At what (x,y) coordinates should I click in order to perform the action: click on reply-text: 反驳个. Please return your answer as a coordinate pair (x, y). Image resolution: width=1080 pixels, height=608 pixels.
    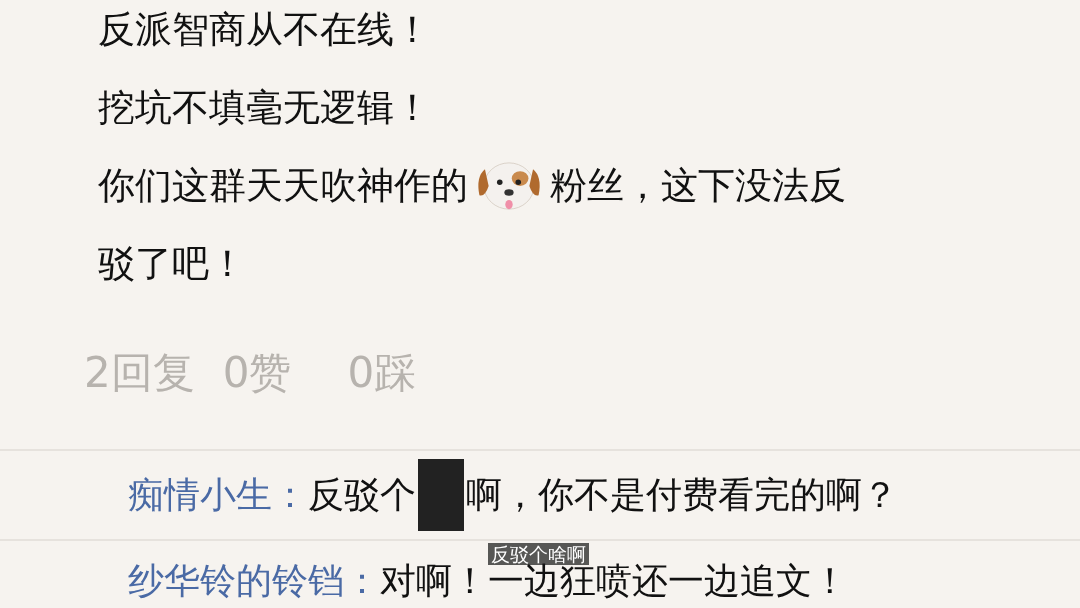
    Looking at the image, I should click on (362, 494).